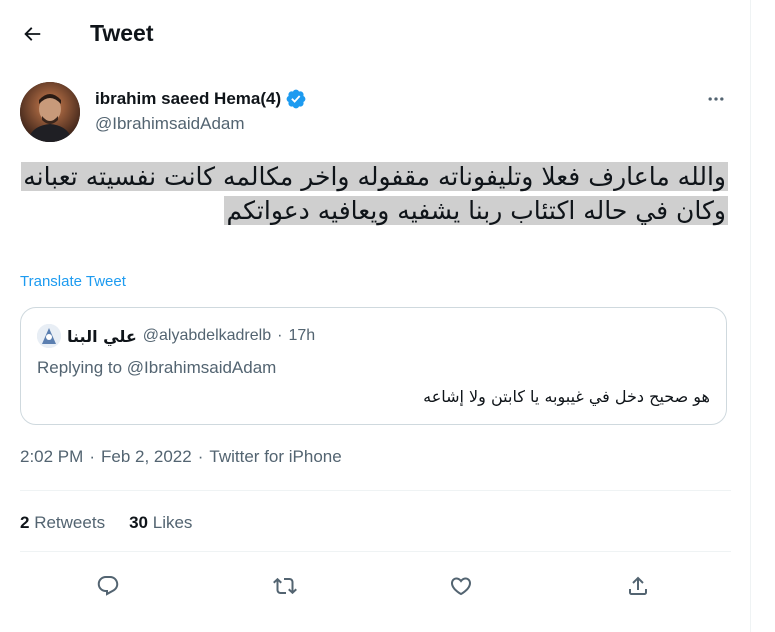 This screenshot has height=632, width=775. Describe the element at coordinates (170, 124) in the screenshot. I see `author-handle: @IbrahimsaidAdam` at that location.